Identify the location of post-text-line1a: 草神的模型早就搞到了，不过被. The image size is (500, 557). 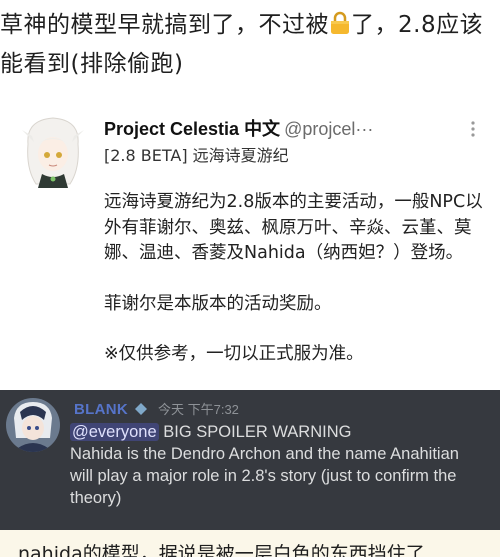
(164, 25).